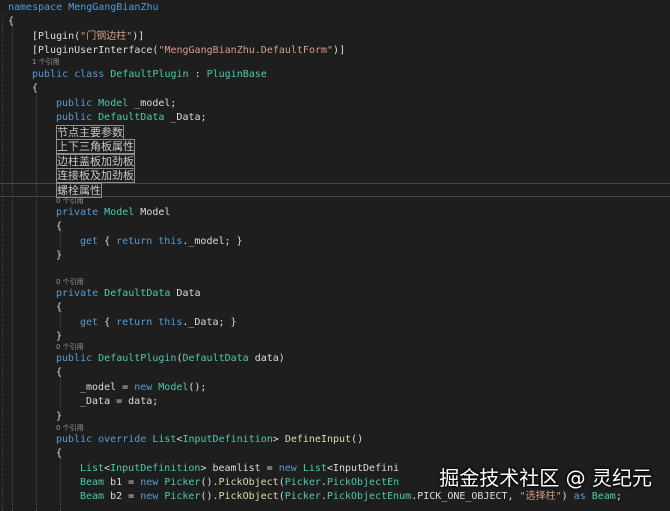 The height and width of the screenshot is (511, 670). Describe the element at coordinates (363, 104) in the screenshot. I see `code-line: public Model _model;` at that location.